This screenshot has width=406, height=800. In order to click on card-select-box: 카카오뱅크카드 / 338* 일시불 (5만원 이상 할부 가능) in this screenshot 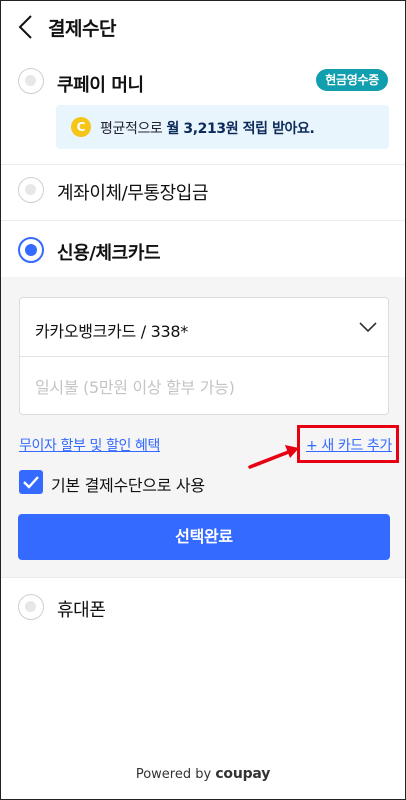, I will do `click(204, 356)`.